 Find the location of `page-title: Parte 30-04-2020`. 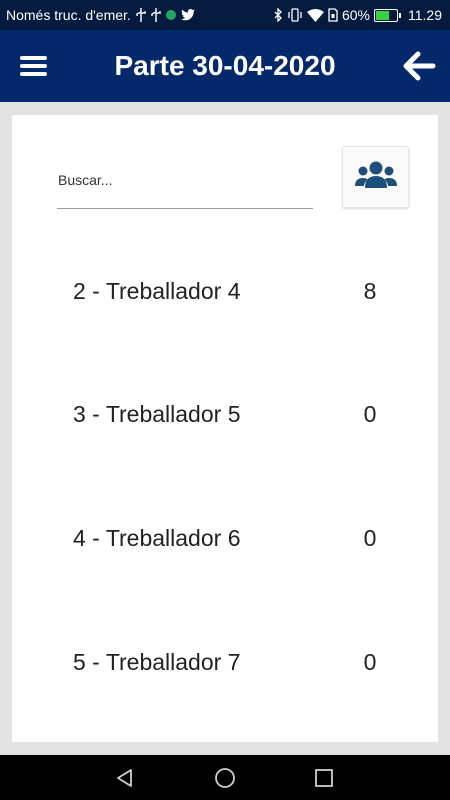

page-title: Parte 30-04-2020 is located at coordinates (225, 65).